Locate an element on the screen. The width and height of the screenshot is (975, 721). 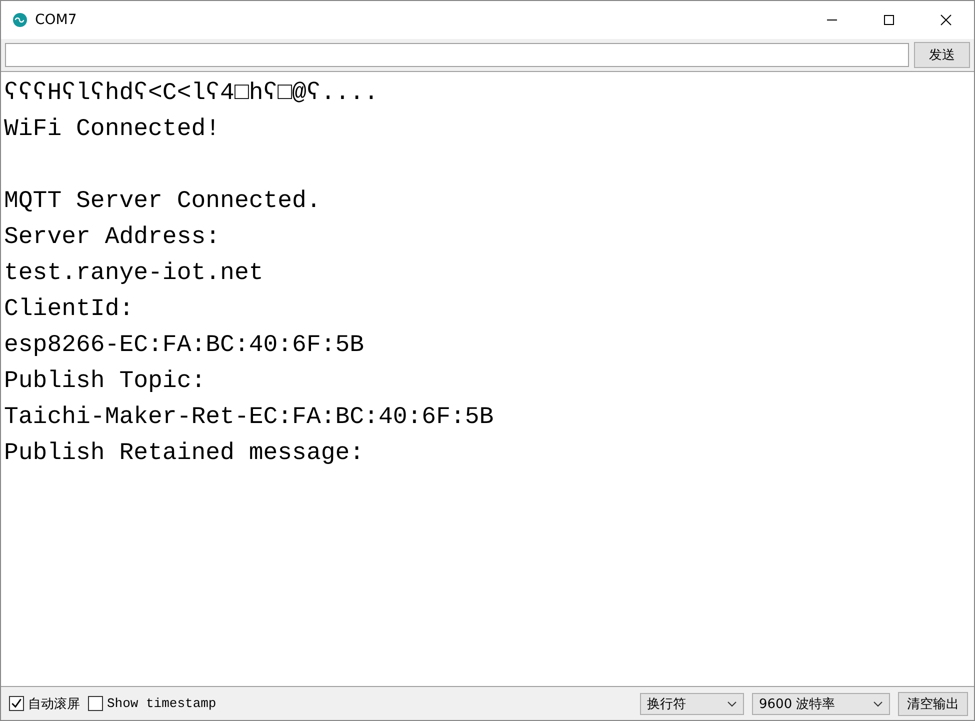
autoscroll-checkbox is located at coordinates (16, 703).